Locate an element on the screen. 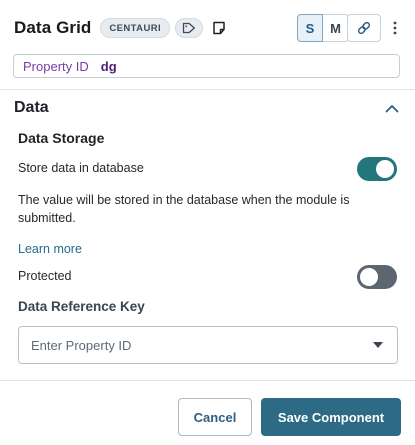 This screenshot has height=445, width=415. link-button is located at coordinates (364, 28).